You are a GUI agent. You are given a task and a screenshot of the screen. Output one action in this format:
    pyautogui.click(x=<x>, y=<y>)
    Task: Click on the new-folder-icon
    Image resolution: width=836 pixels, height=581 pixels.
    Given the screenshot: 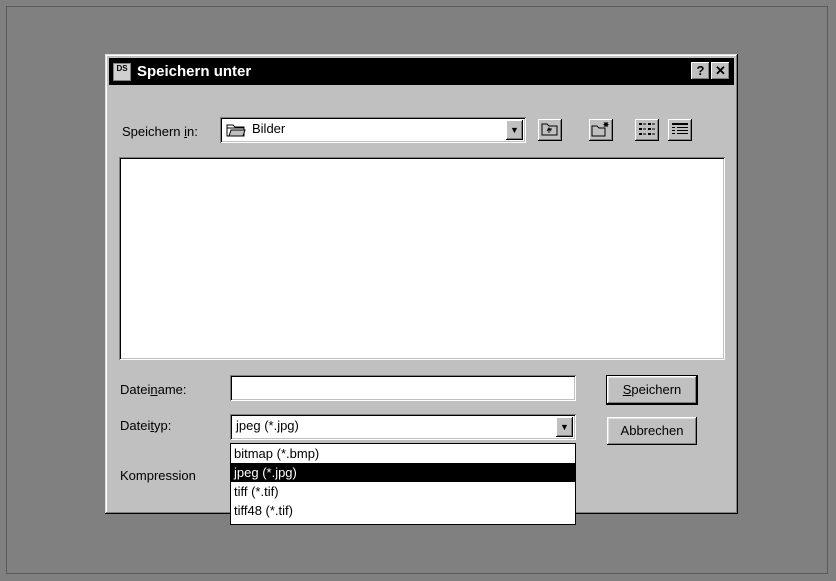 What is the action you would take?
    pyautogui.click(x=601, y=130)
    